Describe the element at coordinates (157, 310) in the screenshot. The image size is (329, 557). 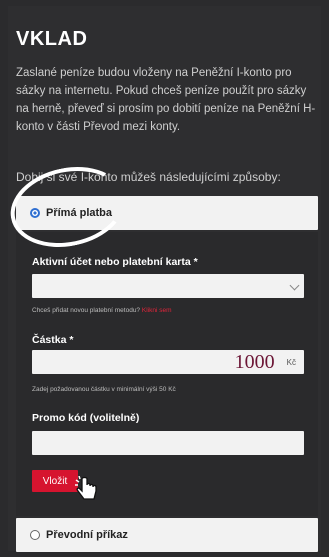
I see `add-method-link: Klikni sem` at that location.